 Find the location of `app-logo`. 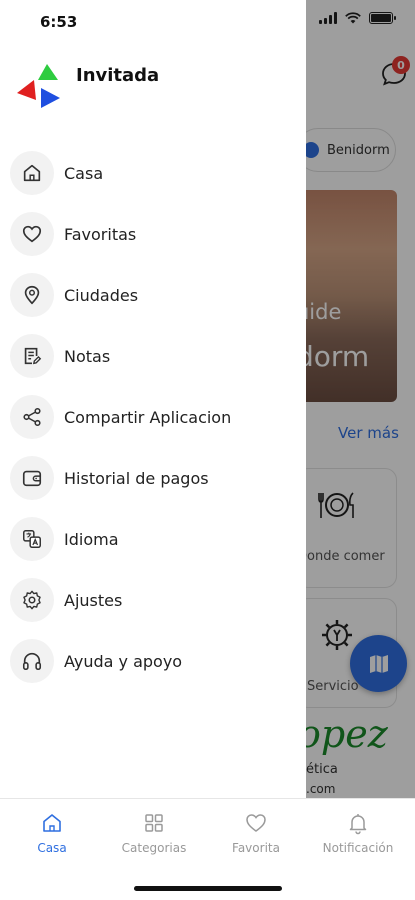

app-logo is located at coordinates (38, 86).